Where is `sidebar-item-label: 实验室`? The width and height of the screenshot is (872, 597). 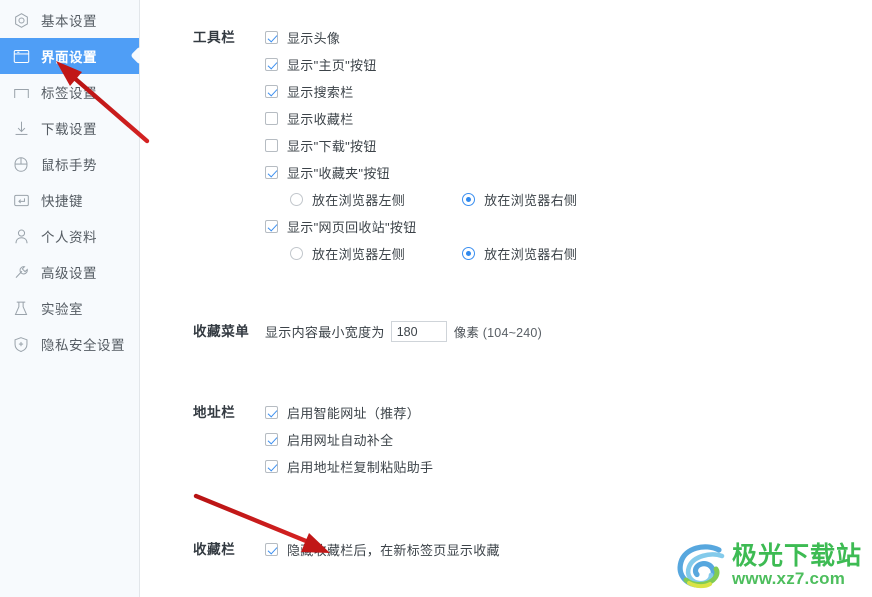
sidebar-item-label: 实验室 is located at coordinates (62, 309).